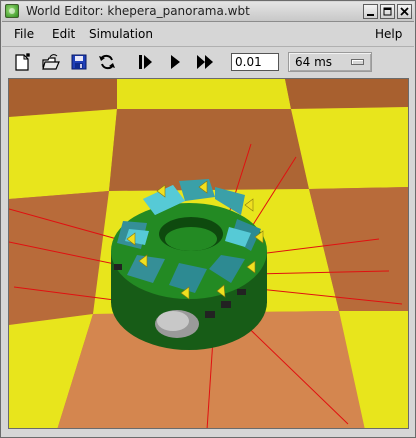 The width and height of the screenshot is (416, 438). I want to click on run-button, so click(175, 62).